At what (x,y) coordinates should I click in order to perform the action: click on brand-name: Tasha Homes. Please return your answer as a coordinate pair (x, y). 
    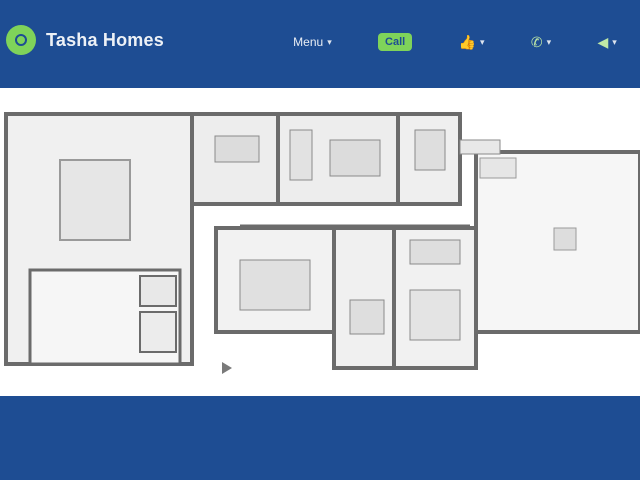
    Looking at the image, I should click on (105, 39).